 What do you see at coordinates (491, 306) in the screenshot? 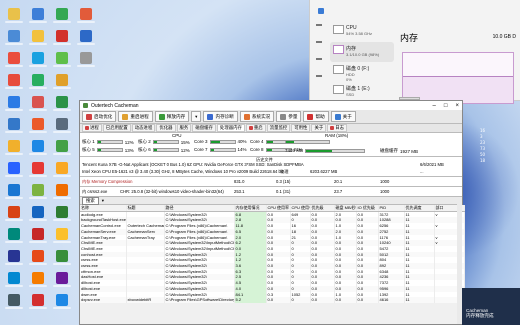
I see `notification-toast: Cacheman 内存释放完成` at bounding box center [491, 306].